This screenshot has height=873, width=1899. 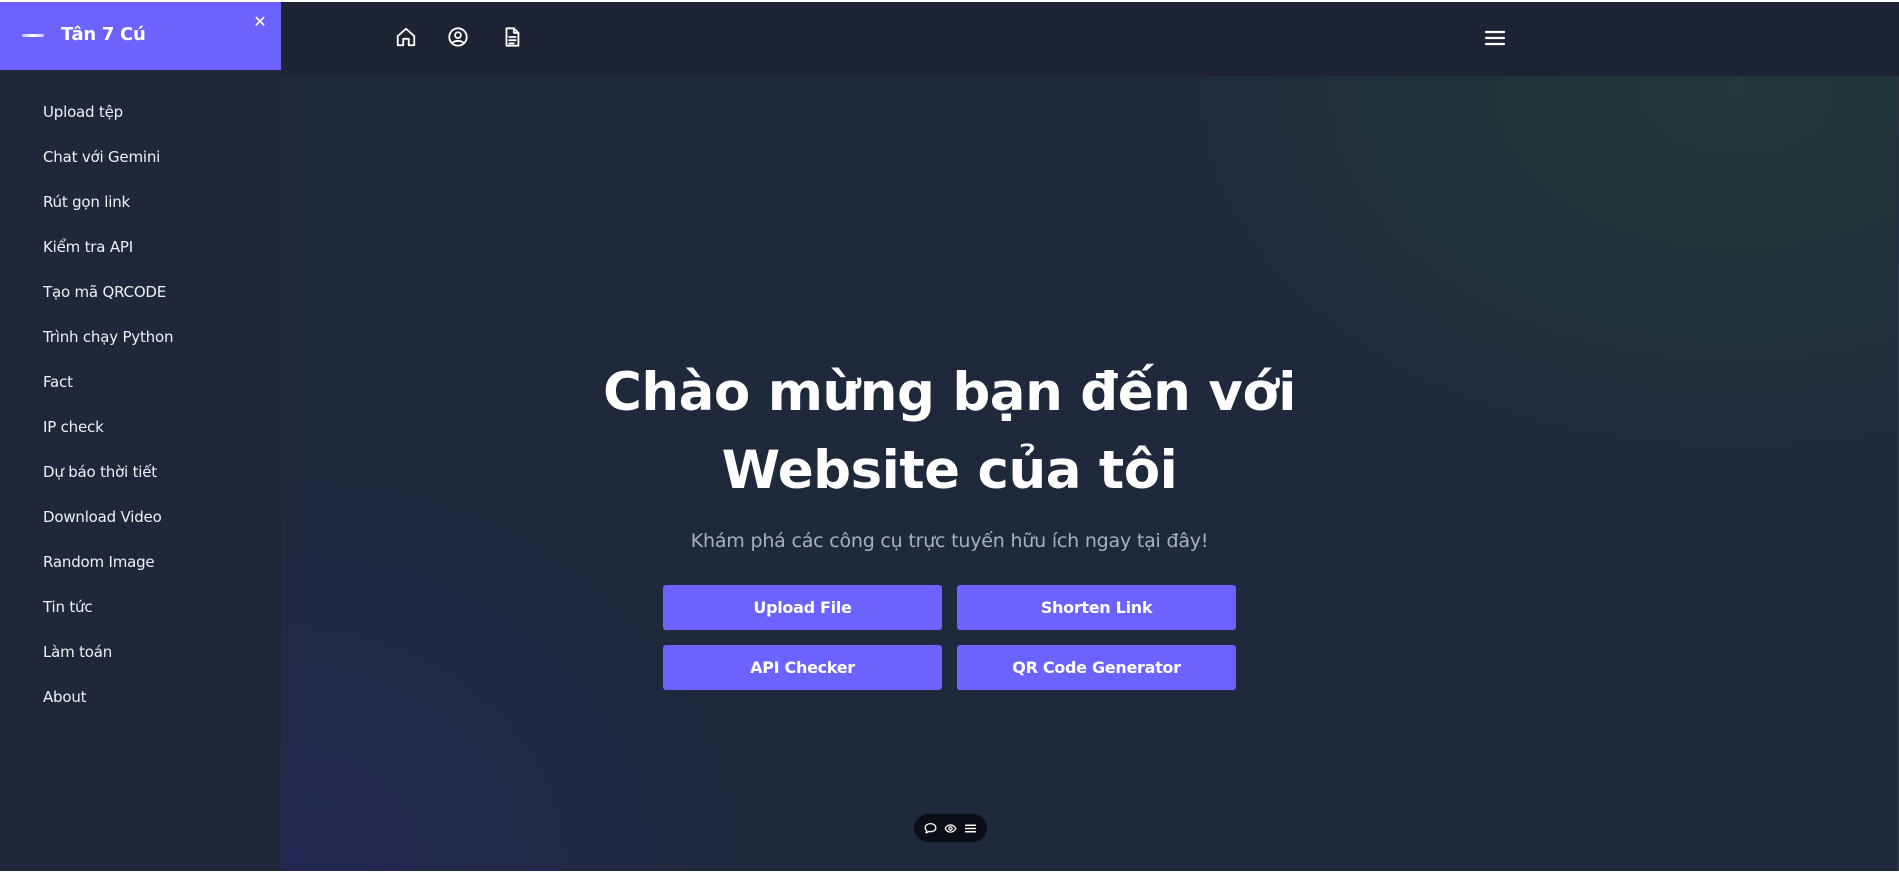 What do you see at coordinates (108, 114) in the screenshot?
I see `sidebar-item-upload-file: Upload tệp` at bounding box center [108, 114].